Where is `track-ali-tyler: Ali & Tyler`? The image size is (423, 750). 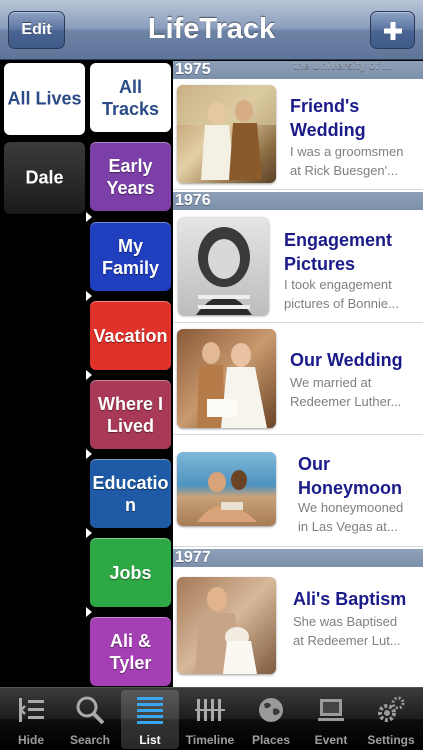
track-ali-tyler: Ali & Tyler is located at coordinates (130, 651).